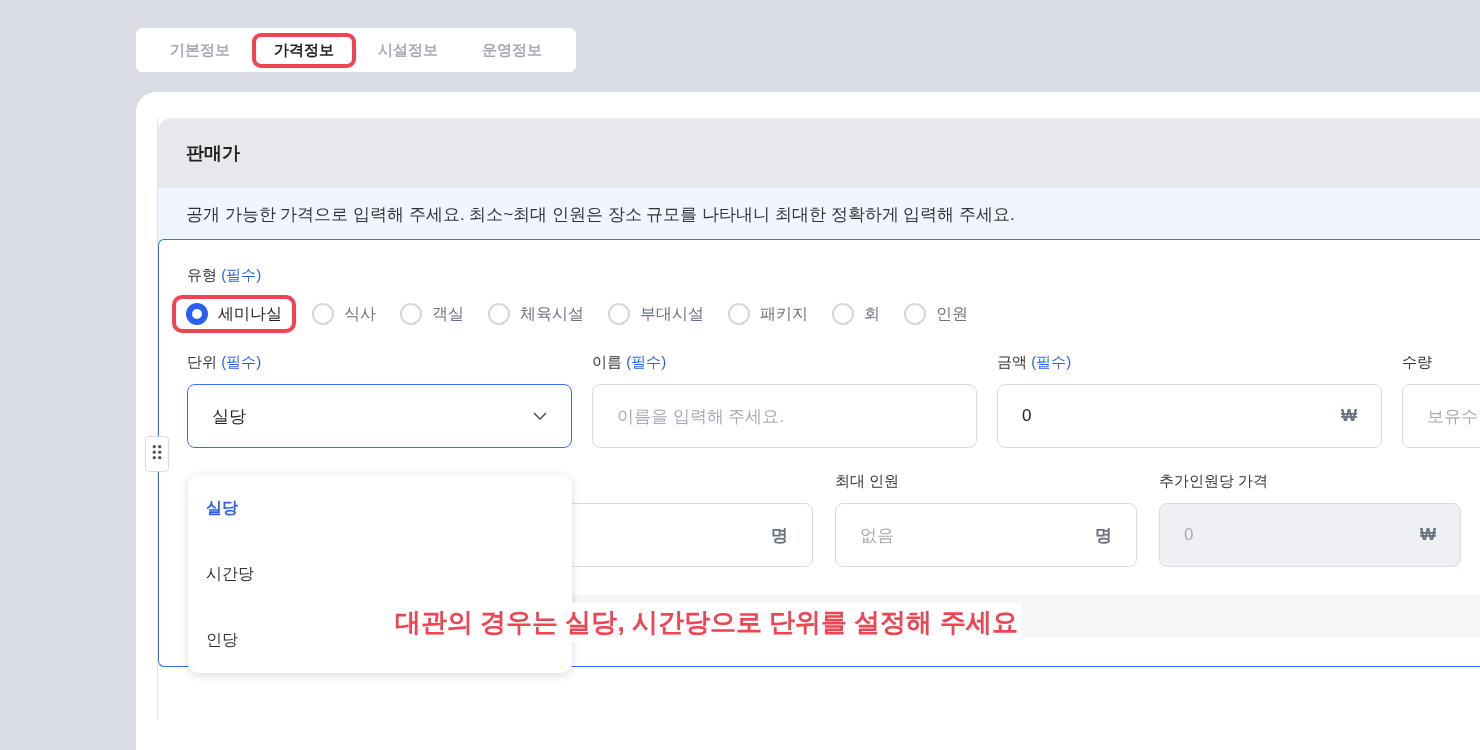 This screenshot has height=750, width=1480. What do you see at coordinates (222, 640) in the screenshot?
I see `dropdown-option: 인당` at bounding box center [222, 640].